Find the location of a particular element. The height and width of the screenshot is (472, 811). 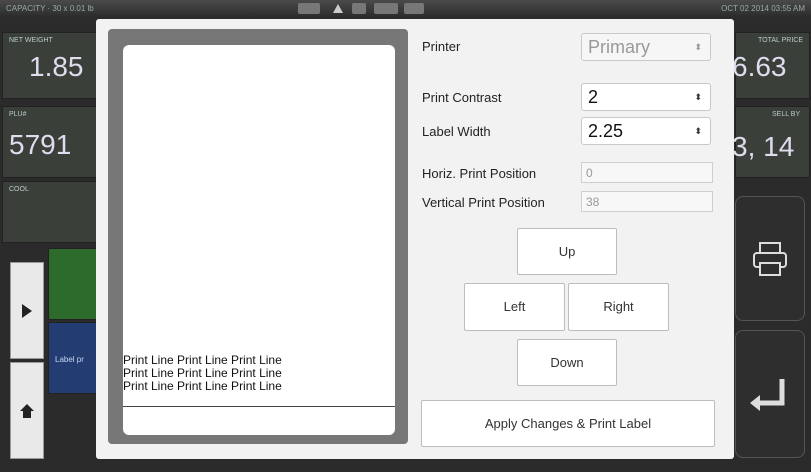

down-button: Down is located at coordinates (567, 362).